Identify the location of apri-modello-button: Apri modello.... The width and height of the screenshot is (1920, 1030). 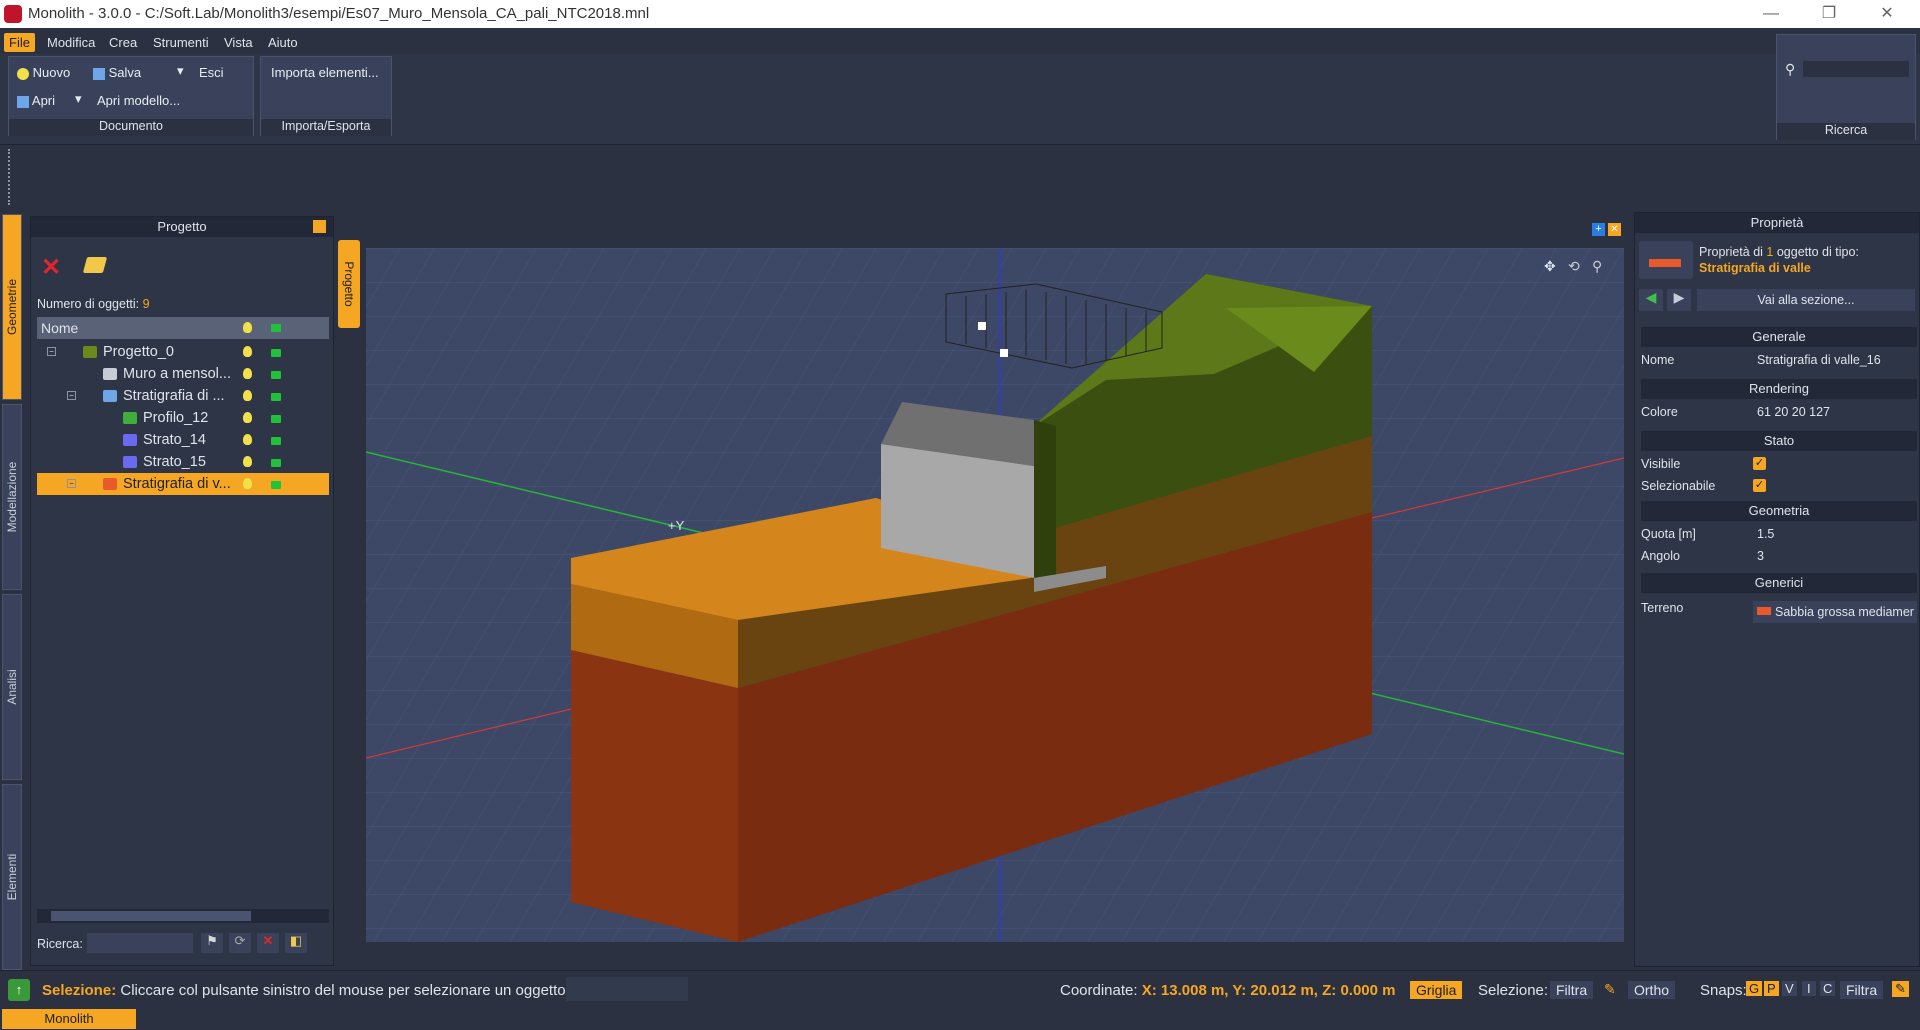
(138, 100).